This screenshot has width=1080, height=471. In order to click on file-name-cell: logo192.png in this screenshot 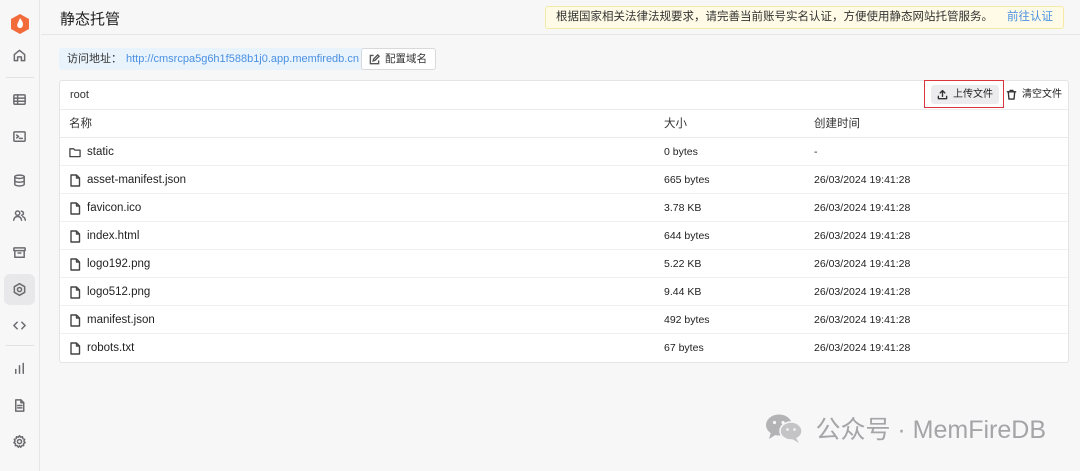, I will do `click(109, 264)`.